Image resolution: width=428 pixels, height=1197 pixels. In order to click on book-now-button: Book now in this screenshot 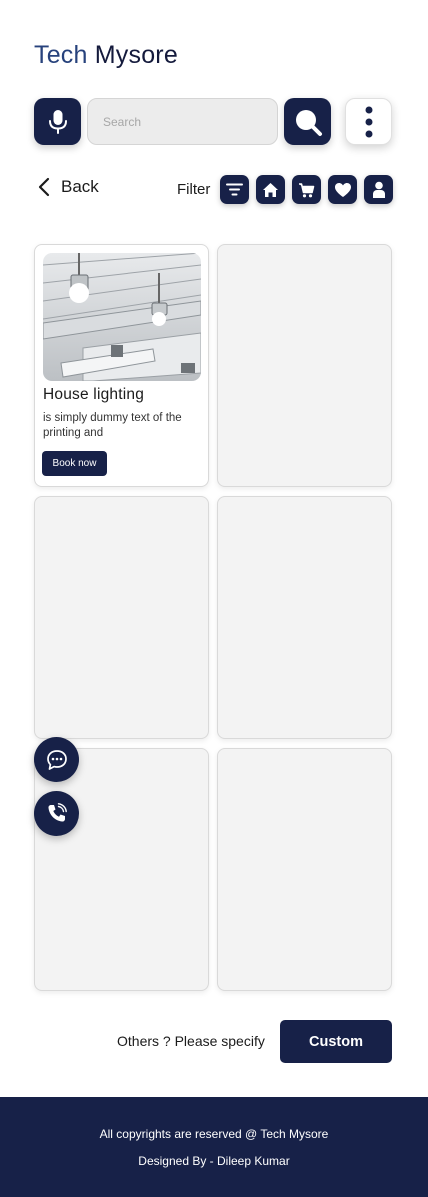, I will do `click(74, 463)`.